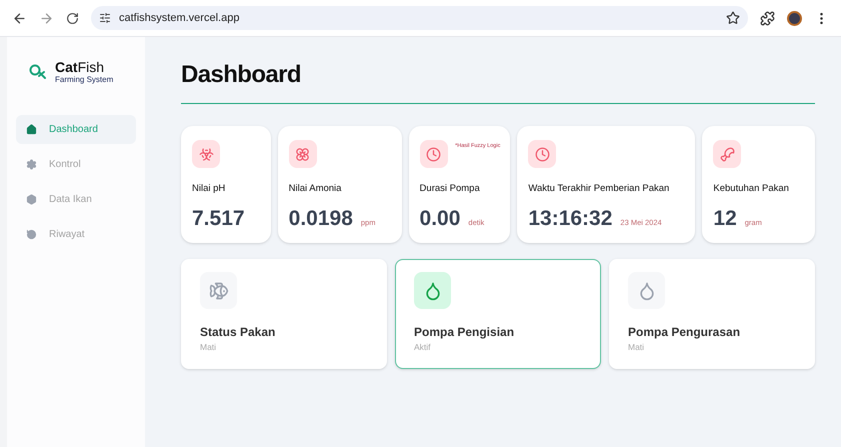  What do you see at coordinates (320, 219) in the screenshot?
I see `stat-value: 0.0198` at bounding box center [320, 219].